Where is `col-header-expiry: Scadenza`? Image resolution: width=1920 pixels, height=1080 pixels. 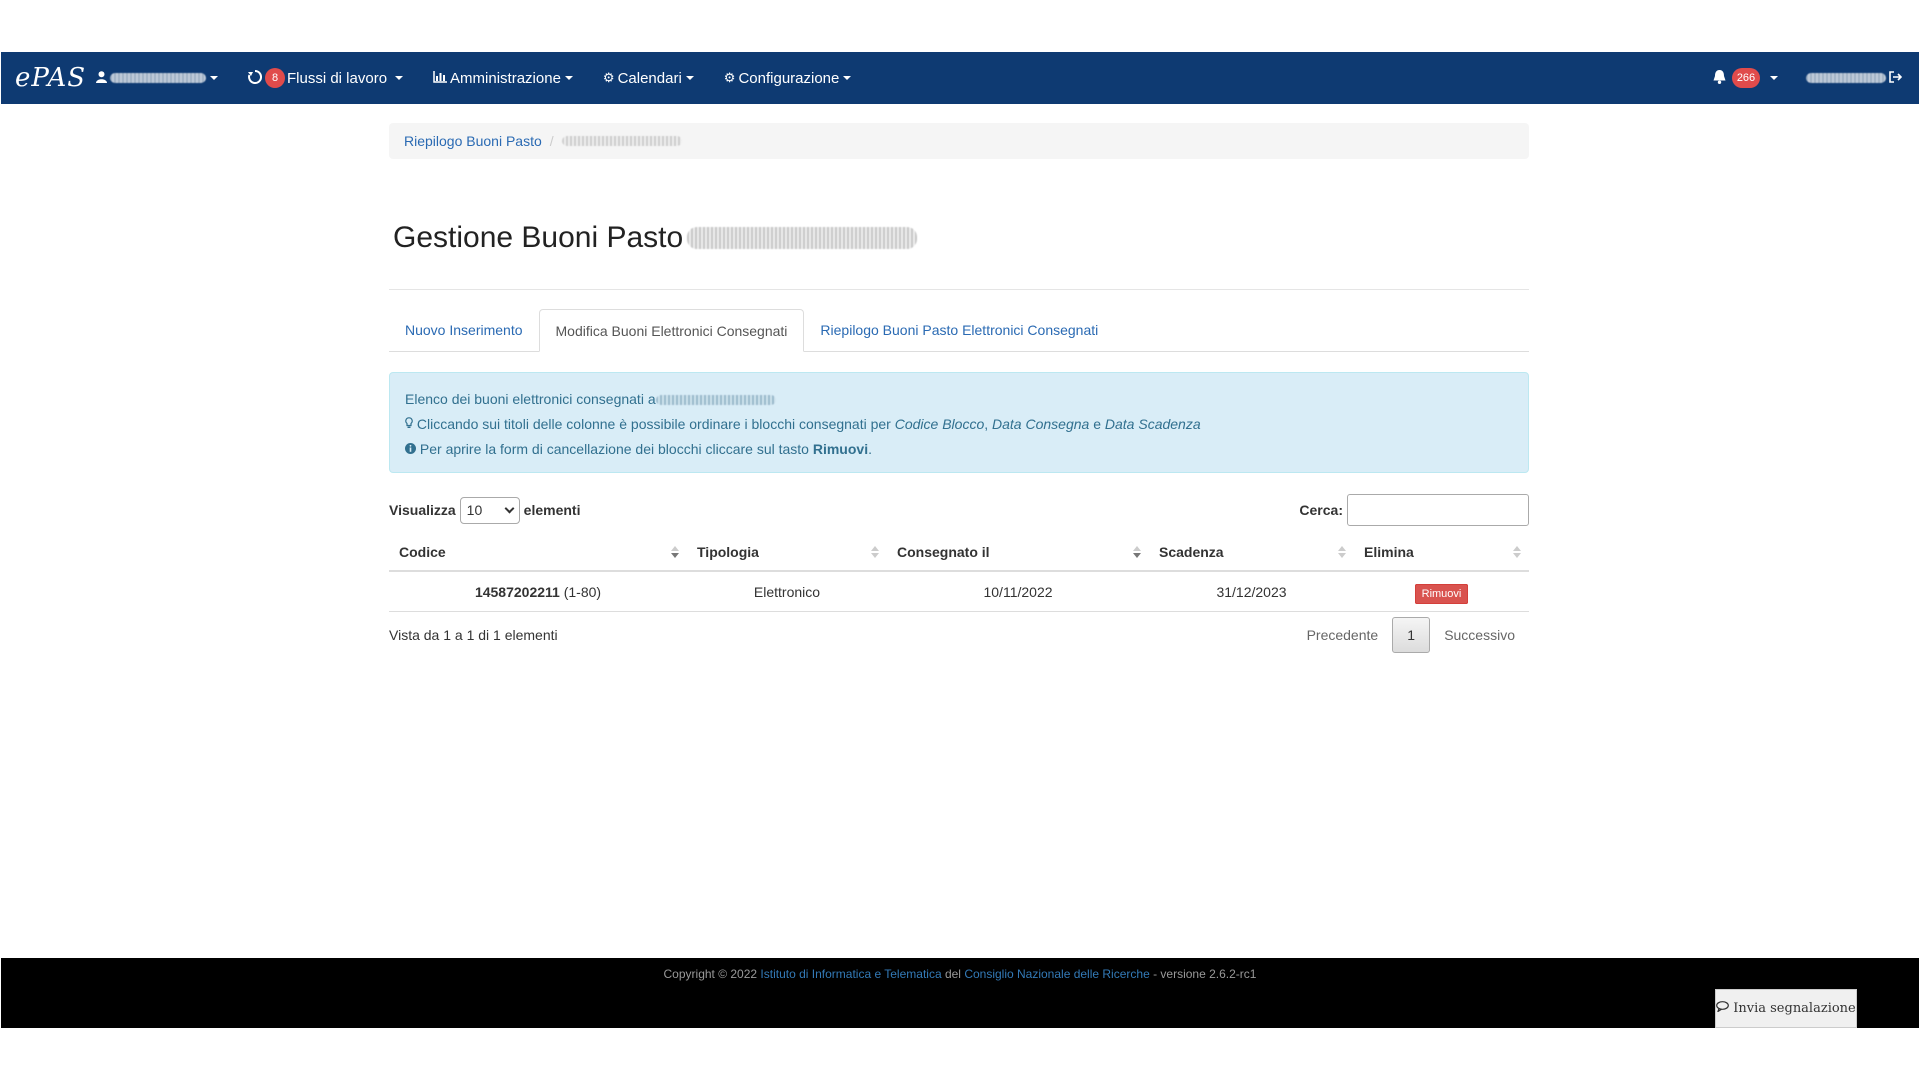
col-header-expiry: Scadenza is located at coordinates (1251, 552).